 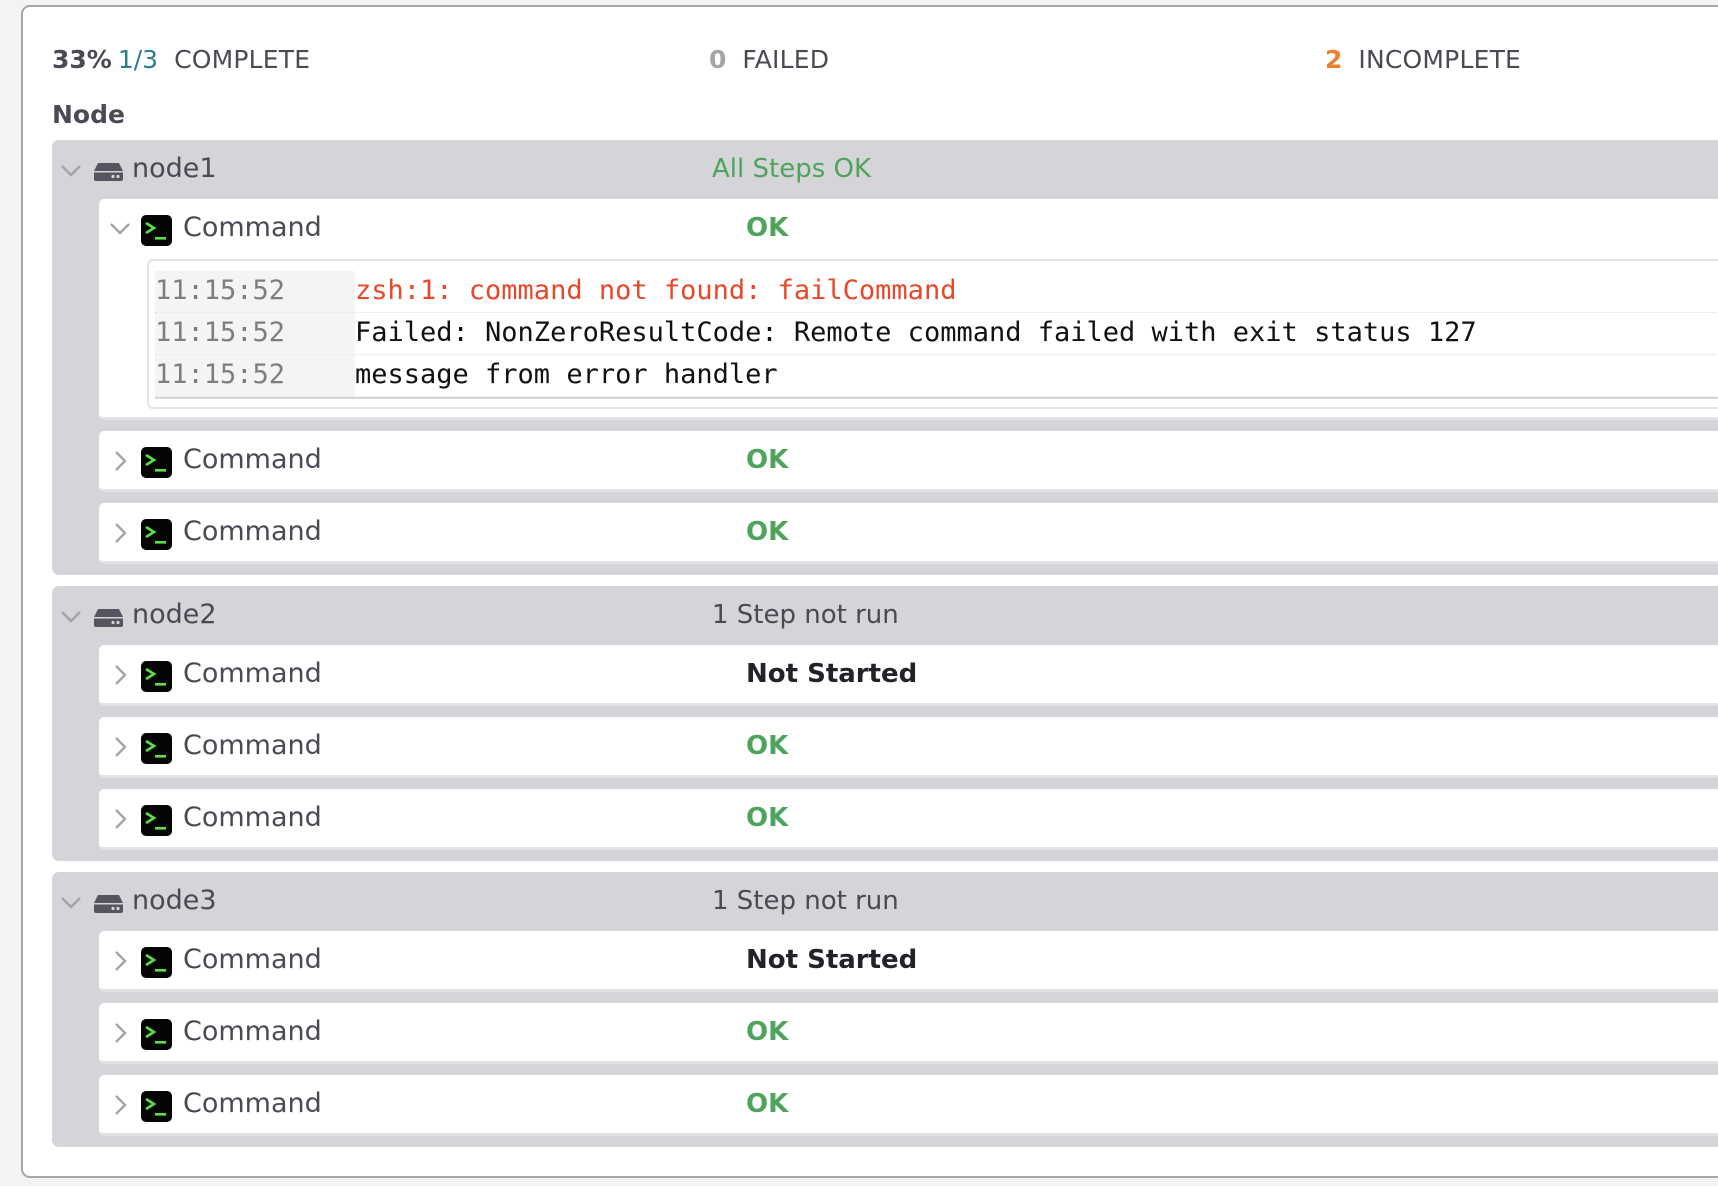 I want to click on node-name: node1, so click(x=174, y=168).